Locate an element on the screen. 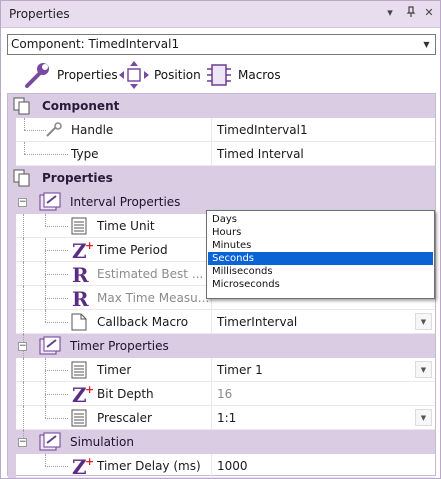 The width and height of the screenshot is (441, 479). dropdown-option-milliseconds: Milliseconds is located at coordinates (320, 271).